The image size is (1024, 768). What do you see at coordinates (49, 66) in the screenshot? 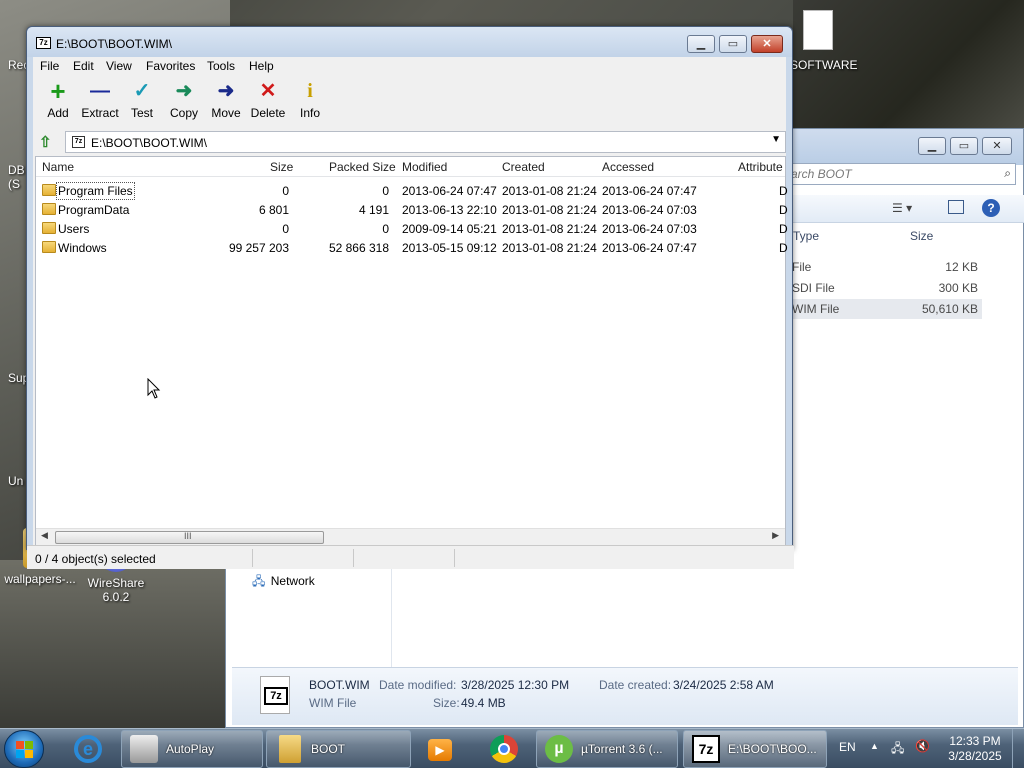
I see `menu-file: File` at bounding box center [49, 66].